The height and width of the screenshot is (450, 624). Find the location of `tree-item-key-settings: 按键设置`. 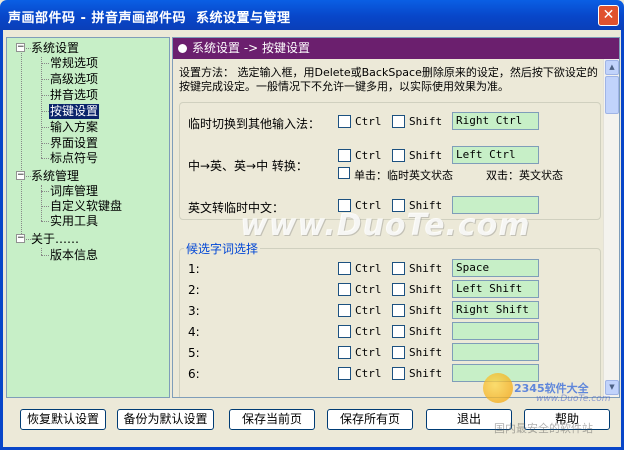

tree-item-key-settings: 按键设置 is located at coordinates (74, 111).